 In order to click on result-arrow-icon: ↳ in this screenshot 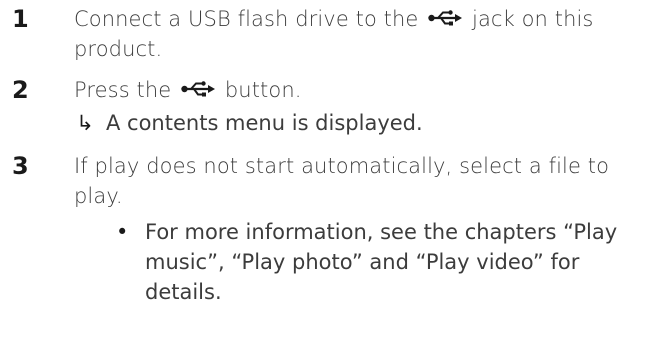, I will do `click(85, 123)`.